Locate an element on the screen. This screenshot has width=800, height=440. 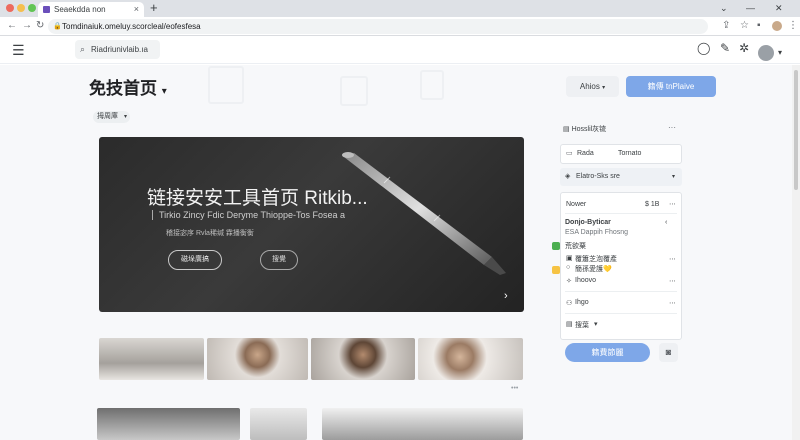
more-icon: ••• is located at coordinates (514, 388).